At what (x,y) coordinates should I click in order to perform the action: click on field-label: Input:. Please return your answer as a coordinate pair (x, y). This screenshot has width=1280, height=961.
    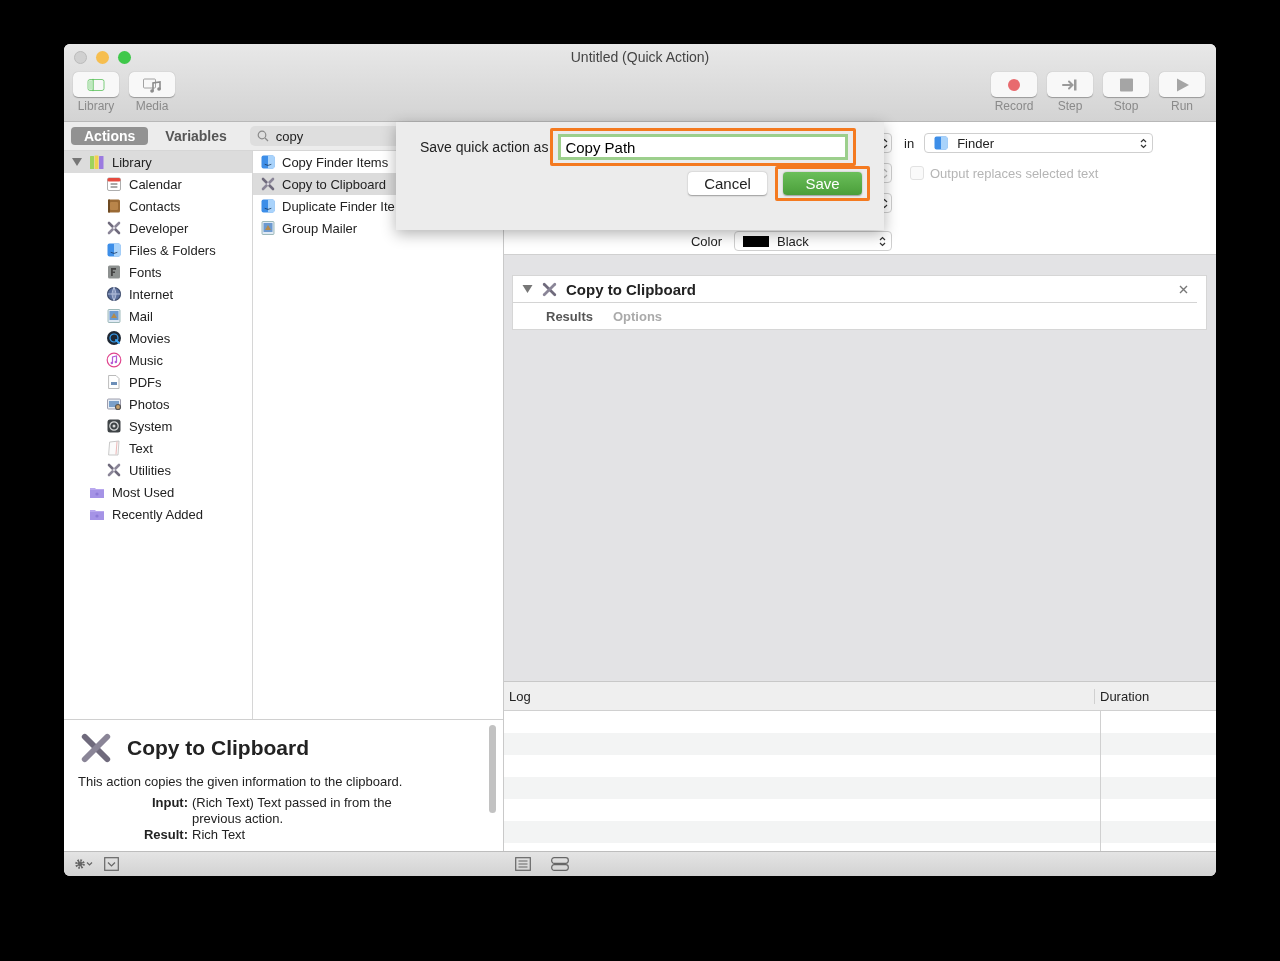
    Looking at the image, I should click on (169, 803).